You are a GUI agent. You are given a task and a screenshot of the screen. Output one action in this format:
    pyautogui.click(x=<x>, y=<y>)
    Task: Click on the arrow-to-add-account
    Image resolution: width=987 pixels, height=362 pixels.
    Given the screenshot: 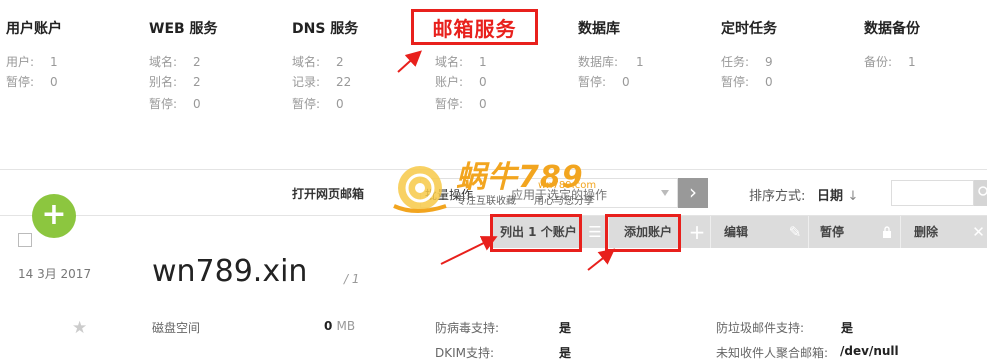 What is the action you would take?
    pyautogui.click(x=601, y=259)
    